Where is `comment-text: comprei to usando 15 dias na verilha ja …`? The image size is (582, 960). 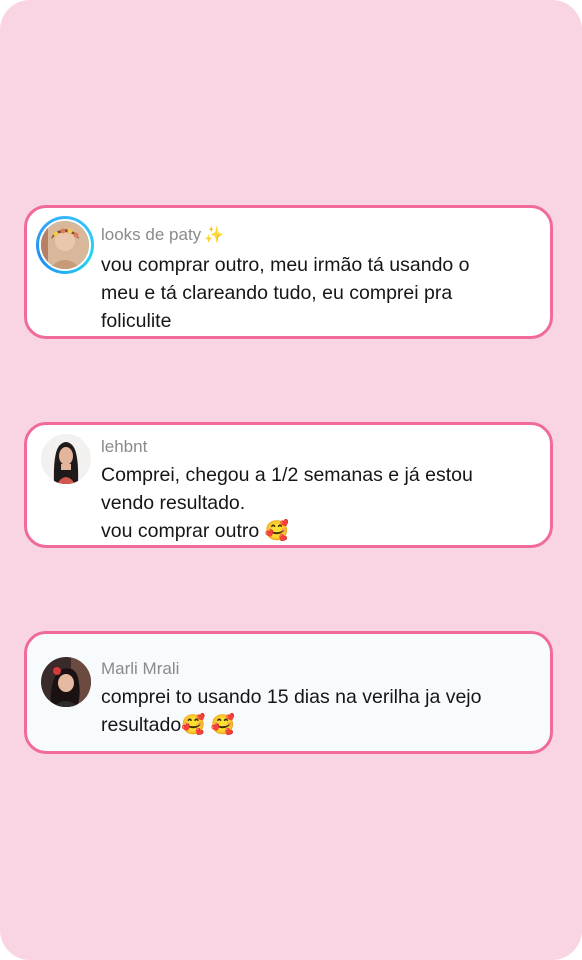
comment-text: comprei to usando 15 dias na verilha ja … is located at coordinates (315, 711).